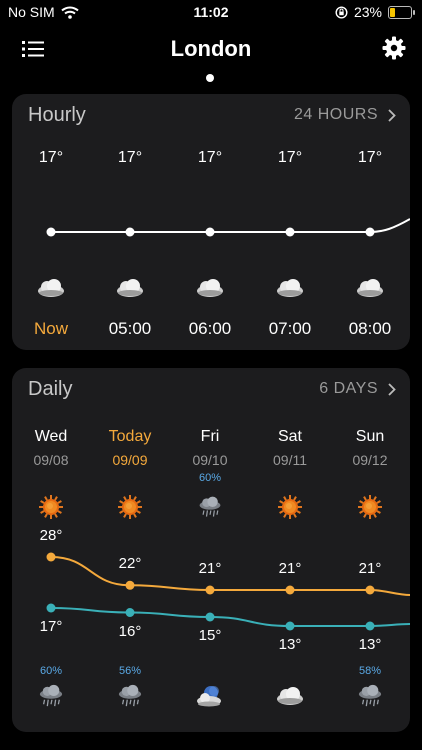 This screenshot has width=422, height=750. Describe the element at coordinates (51, 460) in the screenshot. I see `daily-date: 09/08` at that location.